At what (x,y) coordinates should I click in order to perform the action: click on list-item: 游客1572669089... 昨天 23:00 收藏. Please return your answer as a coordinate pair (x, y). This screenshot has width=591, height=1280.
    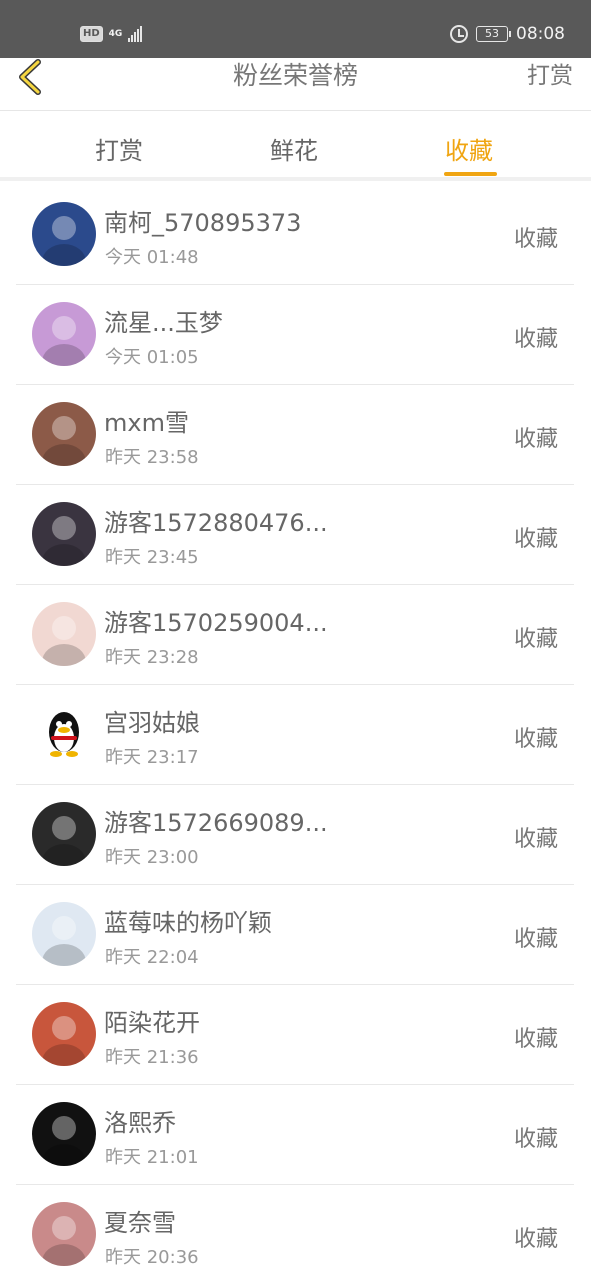
    Looking at the image, I should click on (295, 835).